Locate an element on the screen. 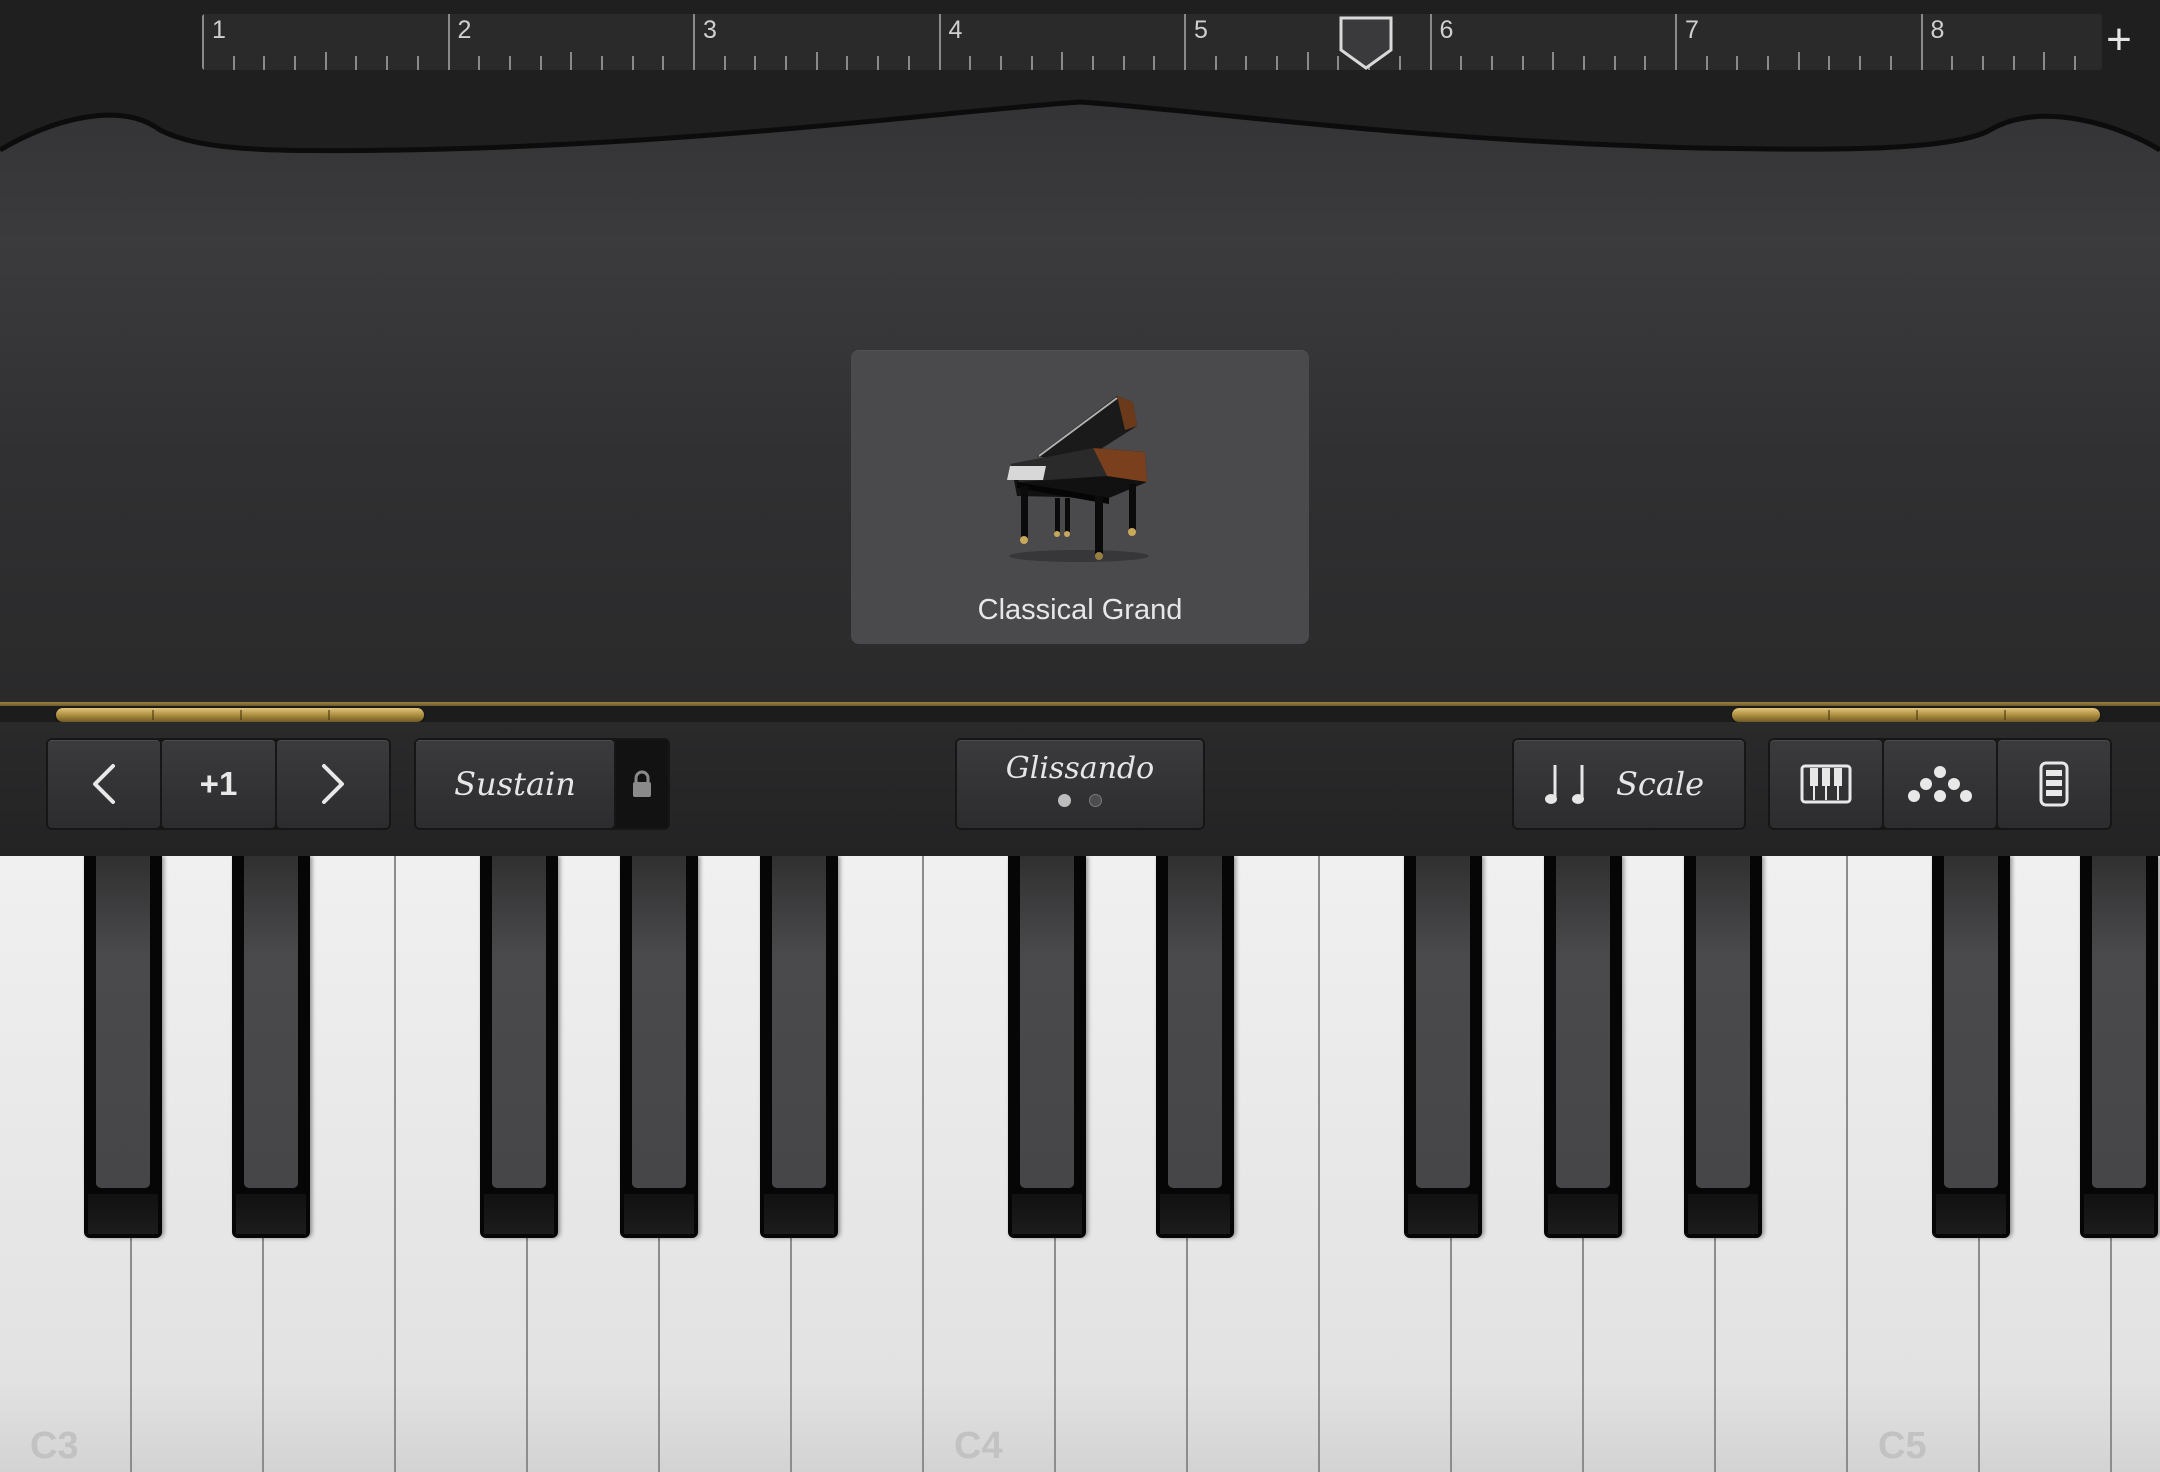 This screenshot has width=2160, height=1472. lock-icon is located at coordinates (642, 783).